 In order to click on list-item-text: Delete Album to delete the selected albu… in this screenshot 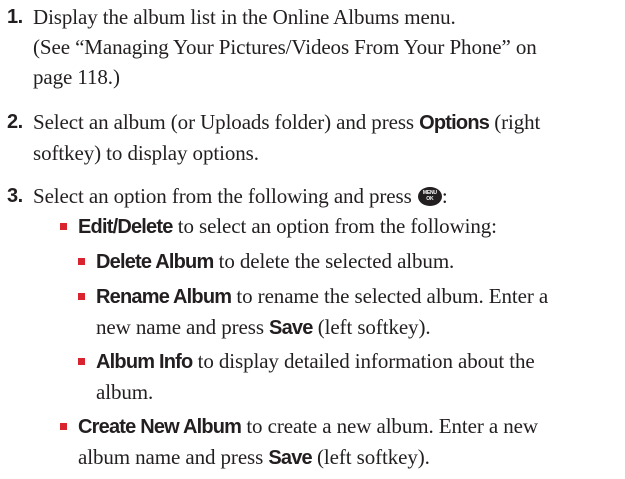, I will do `click(275, 261)`.